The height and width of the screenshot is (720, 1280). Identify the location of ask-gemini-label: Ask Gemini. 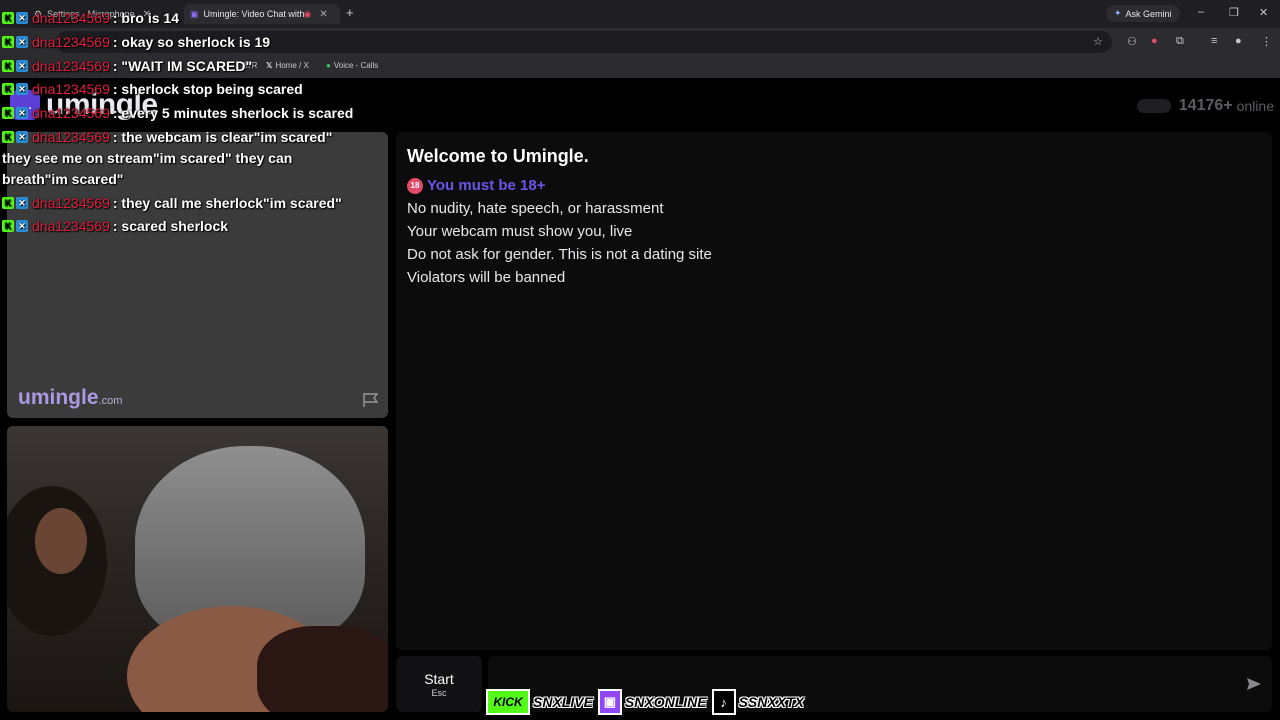
(1148, 13).